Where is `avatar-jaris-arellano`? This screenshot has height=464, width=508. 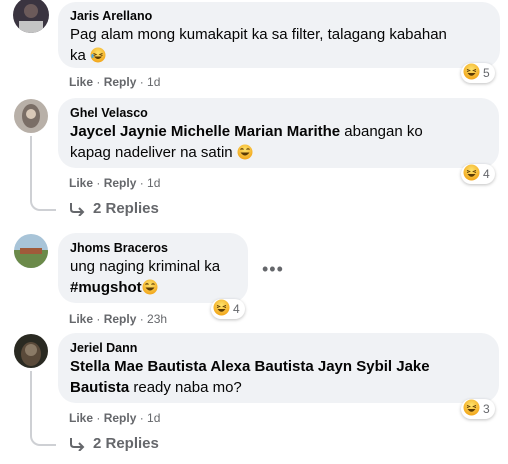
avatar-jaris-arellano is located at coordinates (31, 16).